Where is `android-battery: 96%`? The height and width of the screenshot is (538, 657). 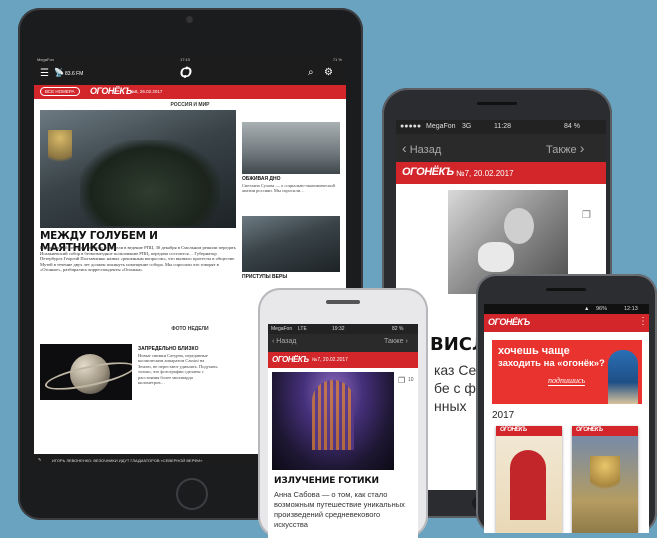
android-battery: 96% is located at coordinates (602, 309).